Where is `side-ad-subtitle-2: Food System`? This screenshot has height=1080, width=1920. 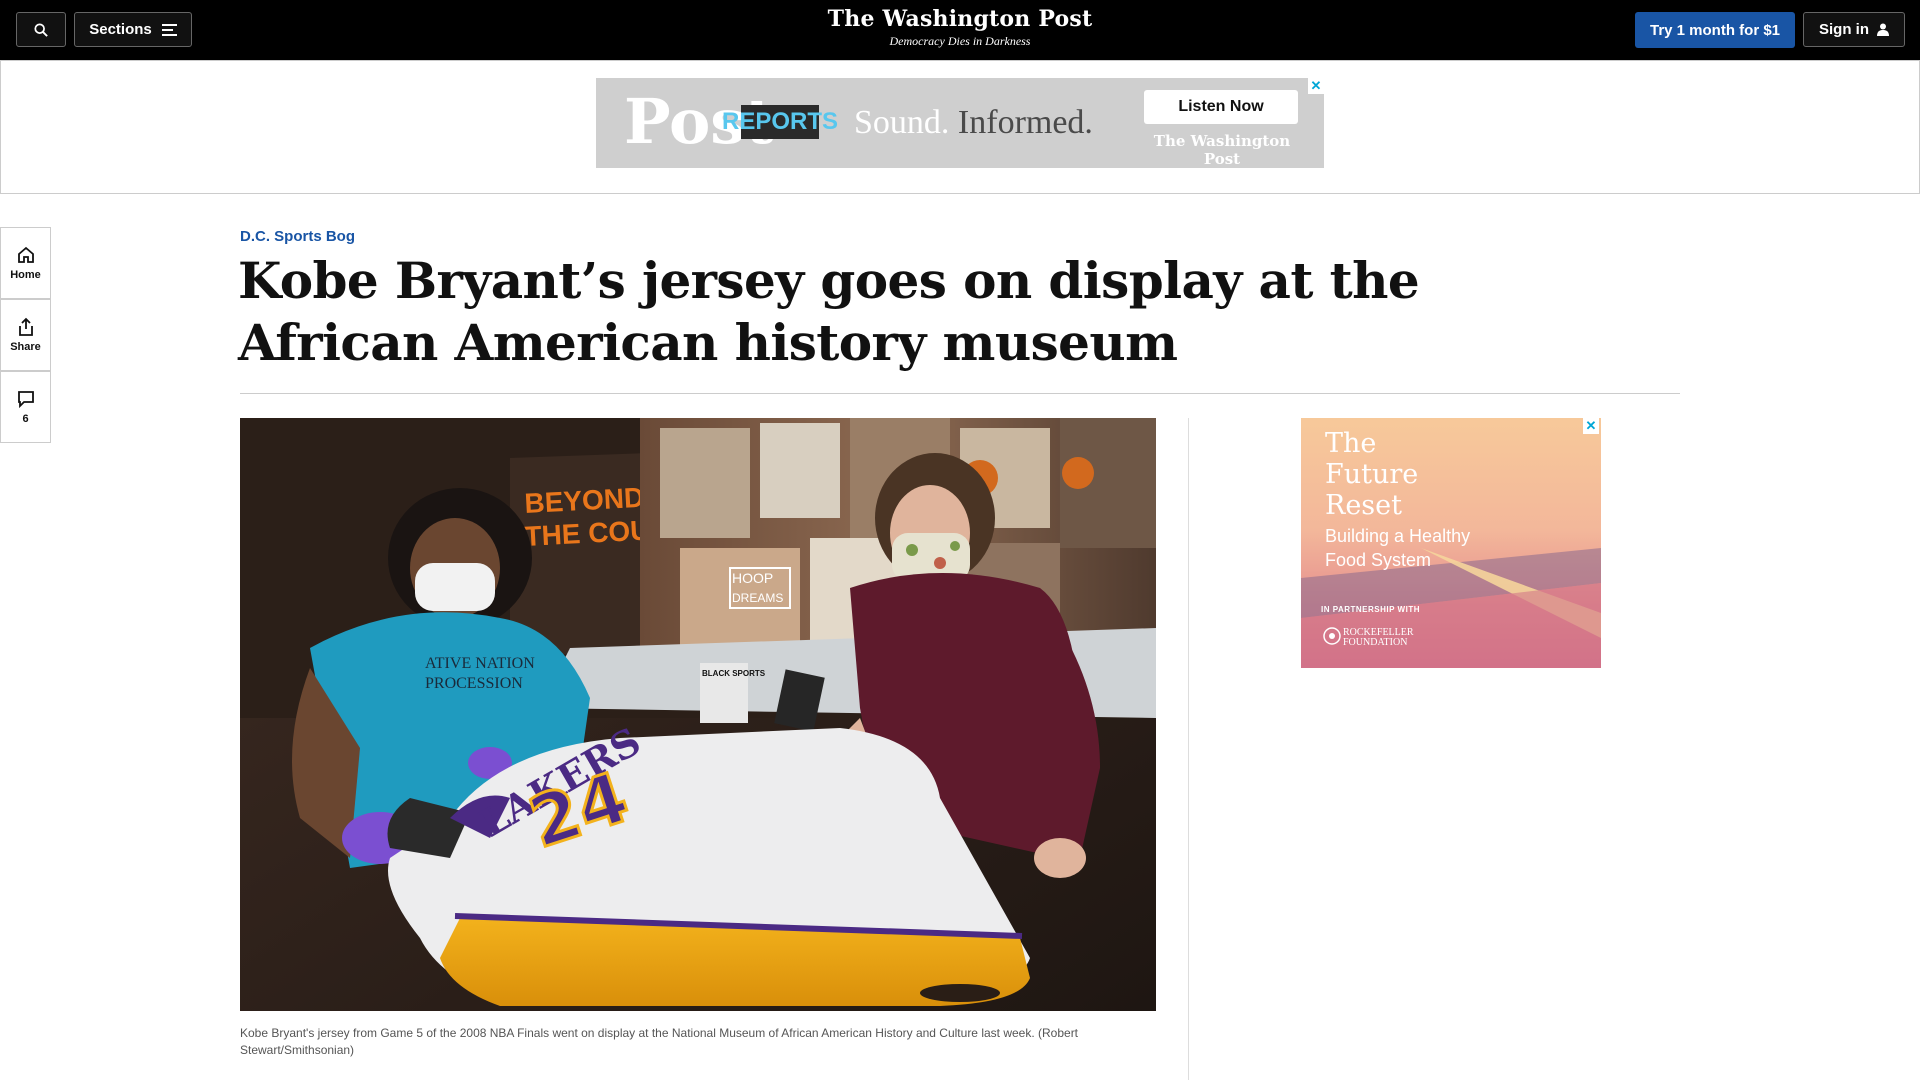 side-ad-subtitle-2: Food System is located at coordinates (1378, 560).